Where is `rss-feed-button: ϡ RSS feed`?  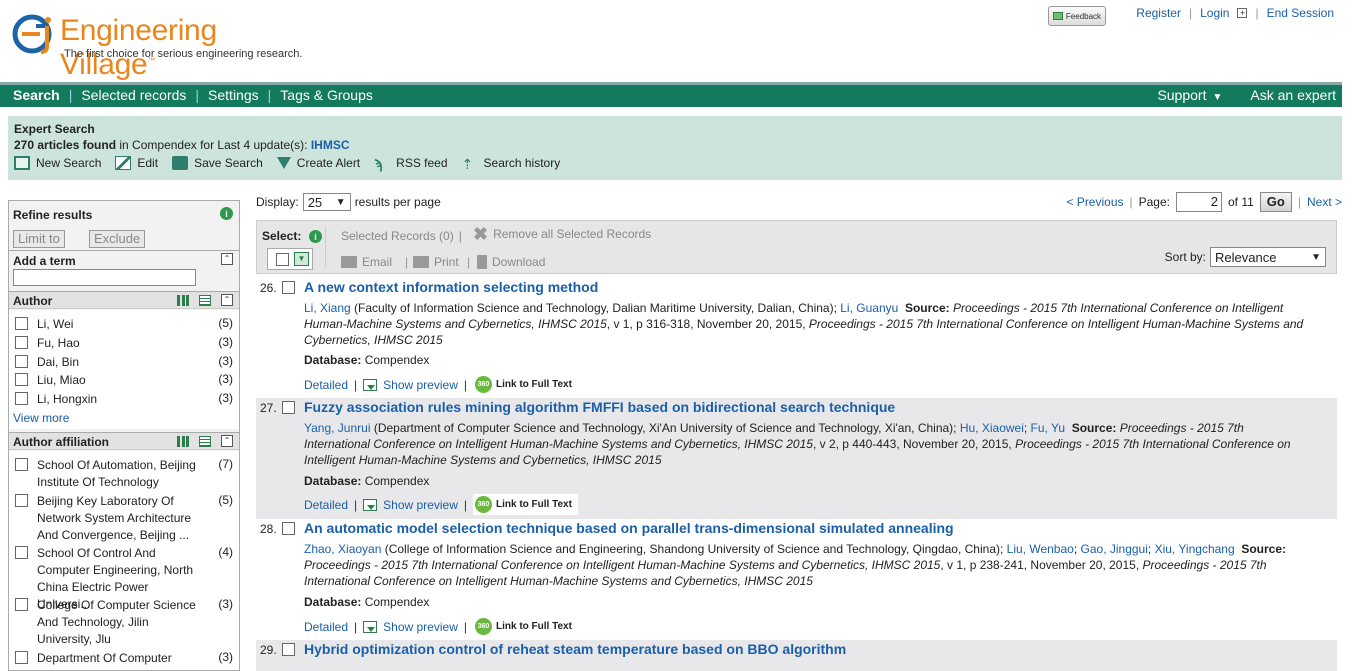 rss-feed-button: ϡ RSS feed is located at coordinates (410, 164).